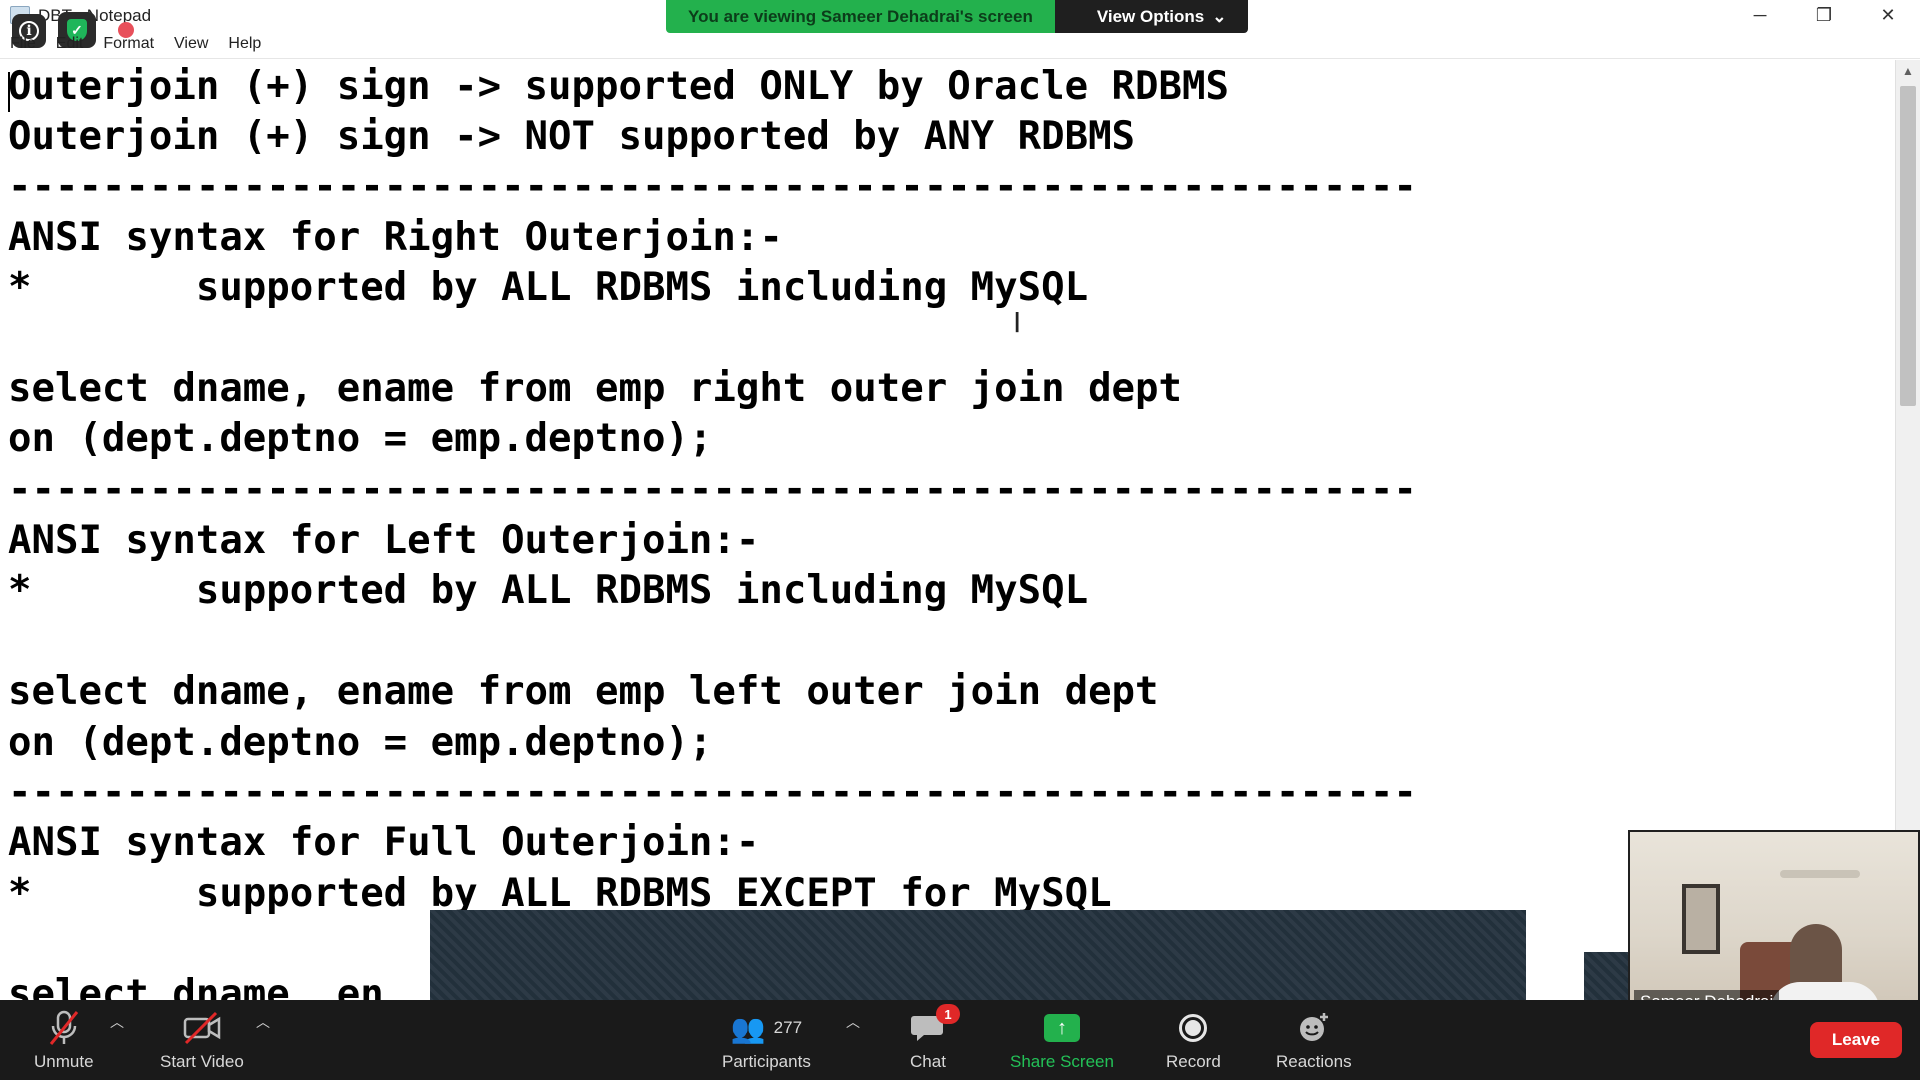  I want to click on ceiling-fan, so click(1820, 874).